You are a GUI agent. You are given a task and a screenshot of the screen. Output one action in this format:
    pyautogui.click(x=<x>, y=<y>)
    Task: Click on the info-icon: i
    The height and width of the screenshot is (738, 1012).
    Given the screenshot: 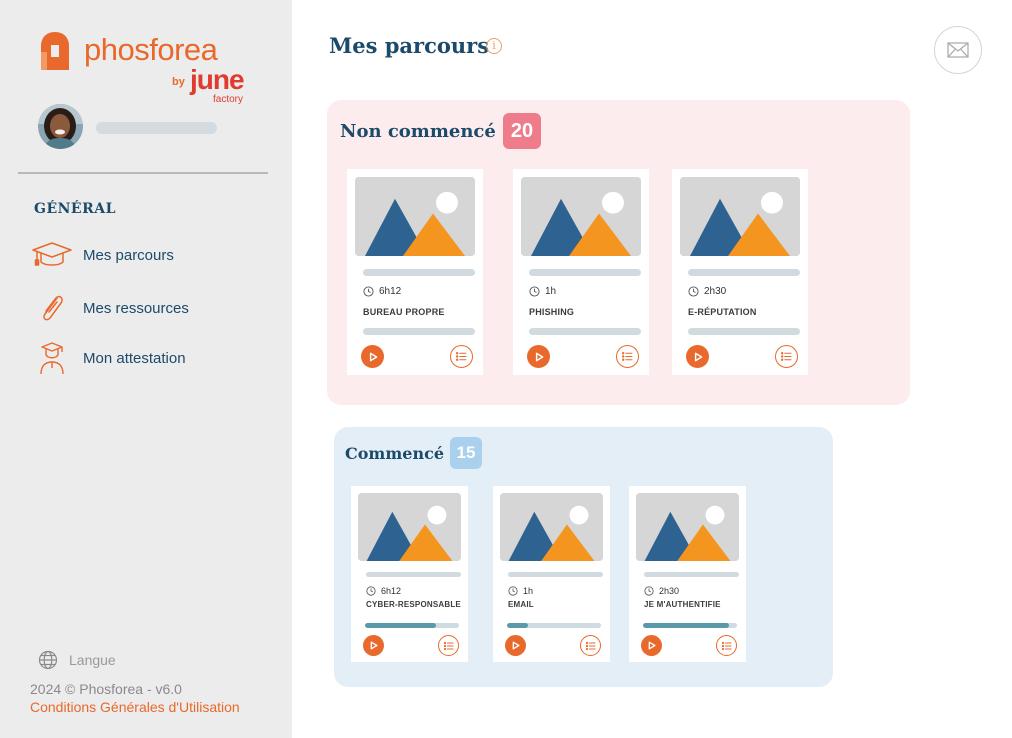 What is the action you would take?
    pyautogui.click(x=494, y=46)
    